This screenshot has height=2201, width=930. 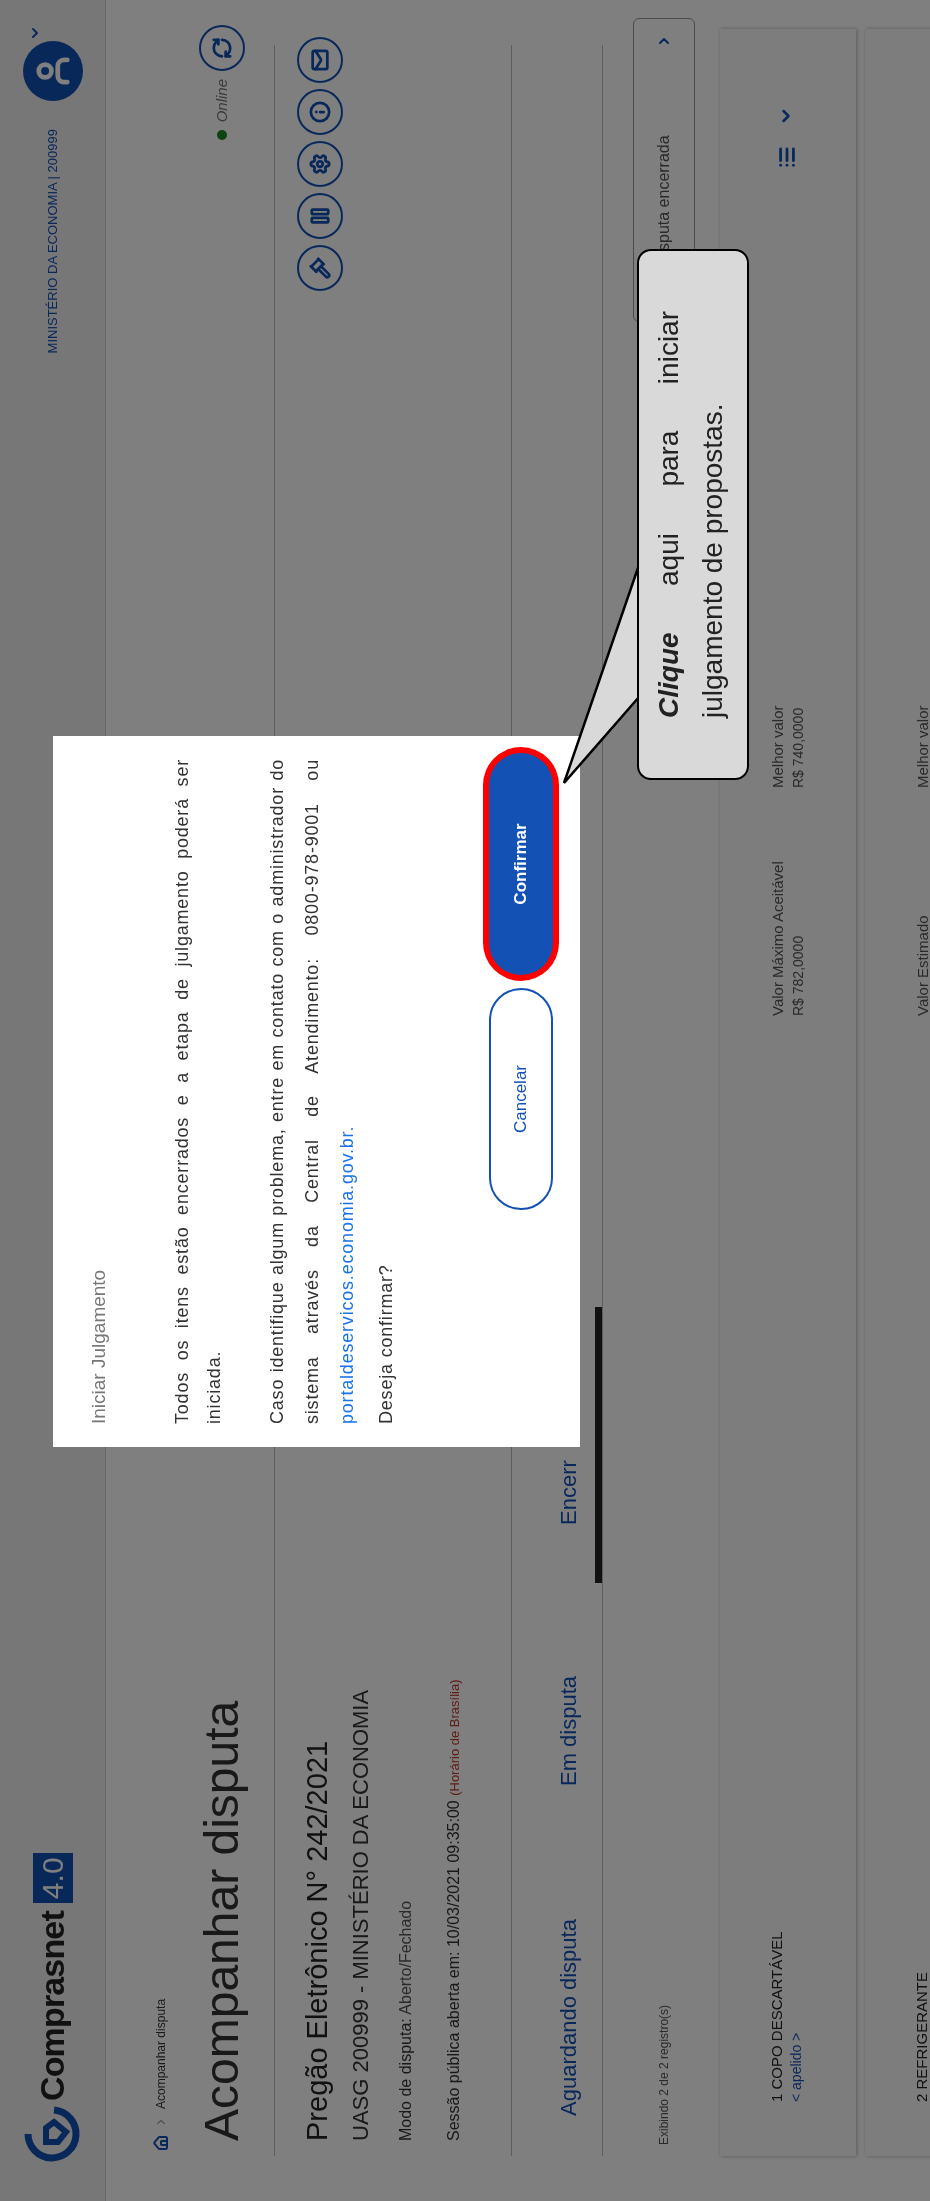 I want to click on best-value-text: R$ 740,0000, so click(x=798, y=747).